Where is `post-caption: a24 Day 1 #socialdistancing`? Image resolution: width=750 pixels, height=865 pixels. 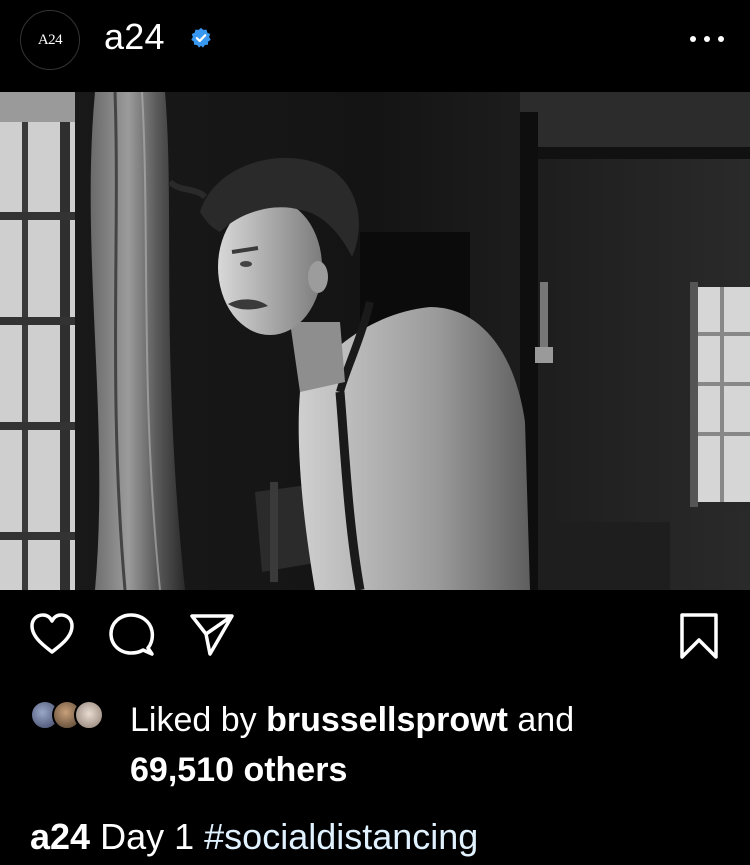
post-caption: a24 Day 1 #socialdistancing is located at coordinates (254, 837).